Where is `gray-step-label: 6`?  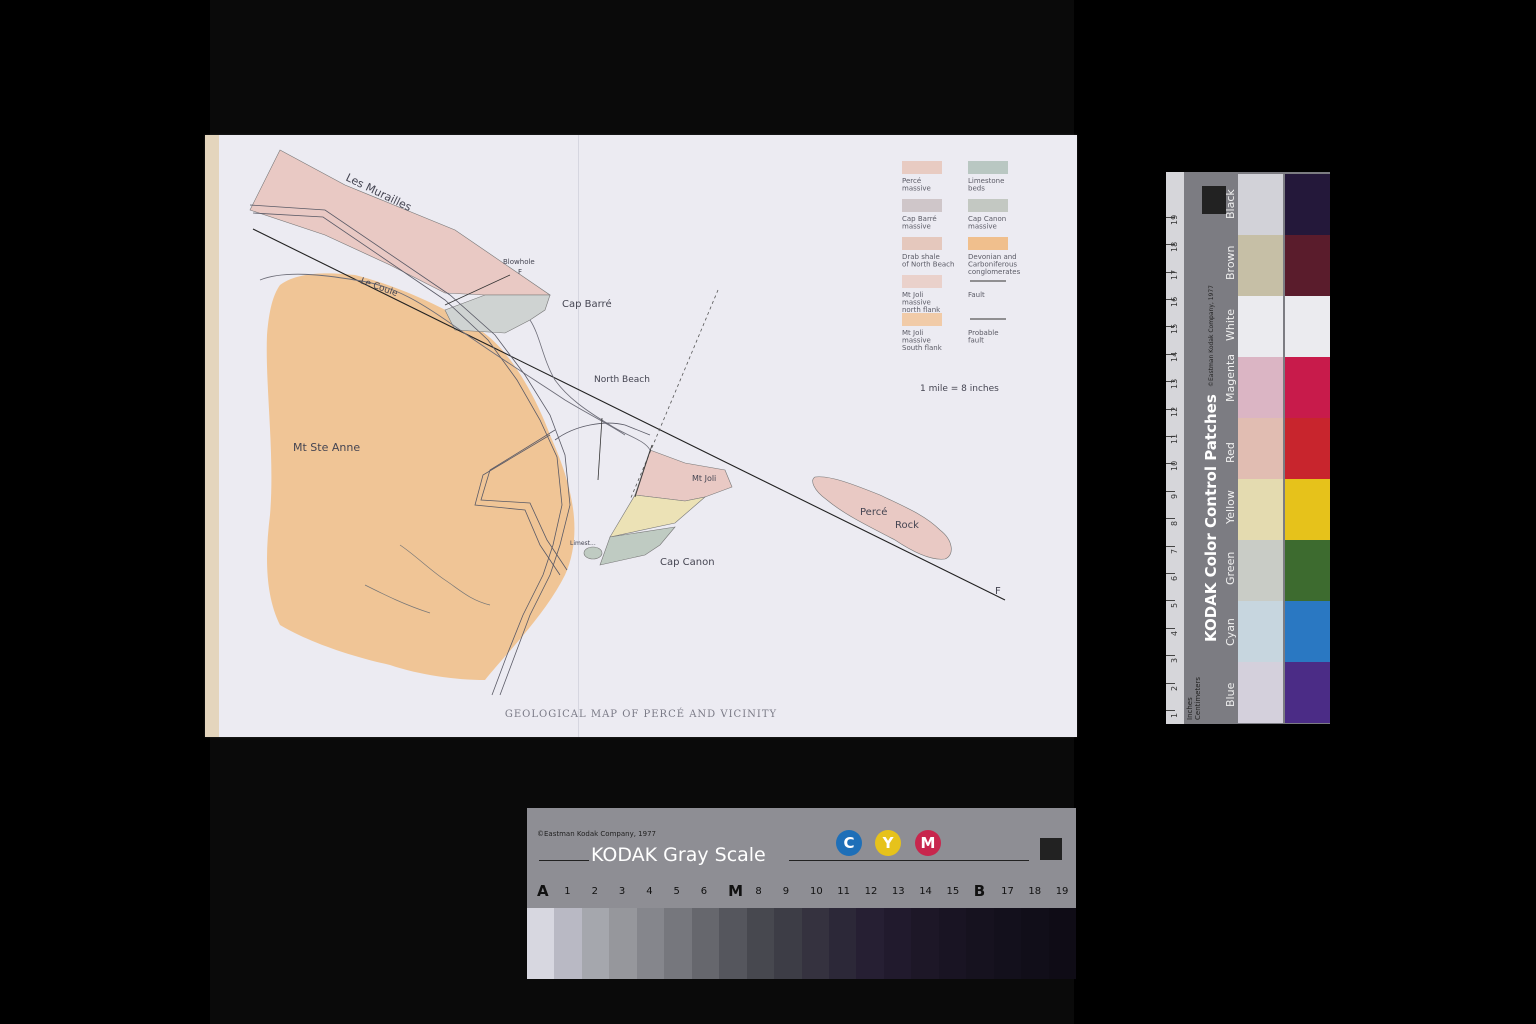 gray-step-label: 6 is located at coordinates (704, 891).